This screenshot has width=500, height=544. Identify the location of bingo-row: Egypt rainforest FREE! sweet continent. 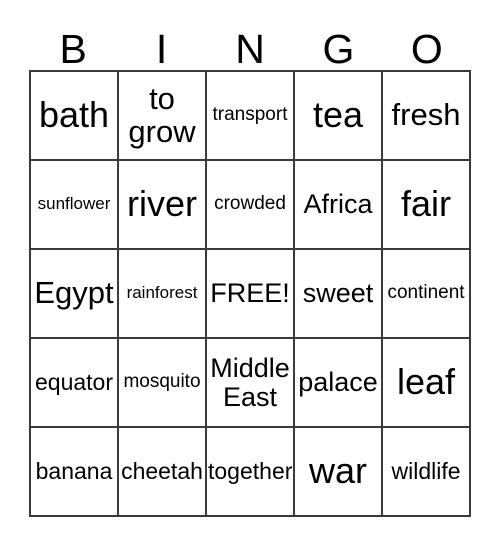
(251, 294).